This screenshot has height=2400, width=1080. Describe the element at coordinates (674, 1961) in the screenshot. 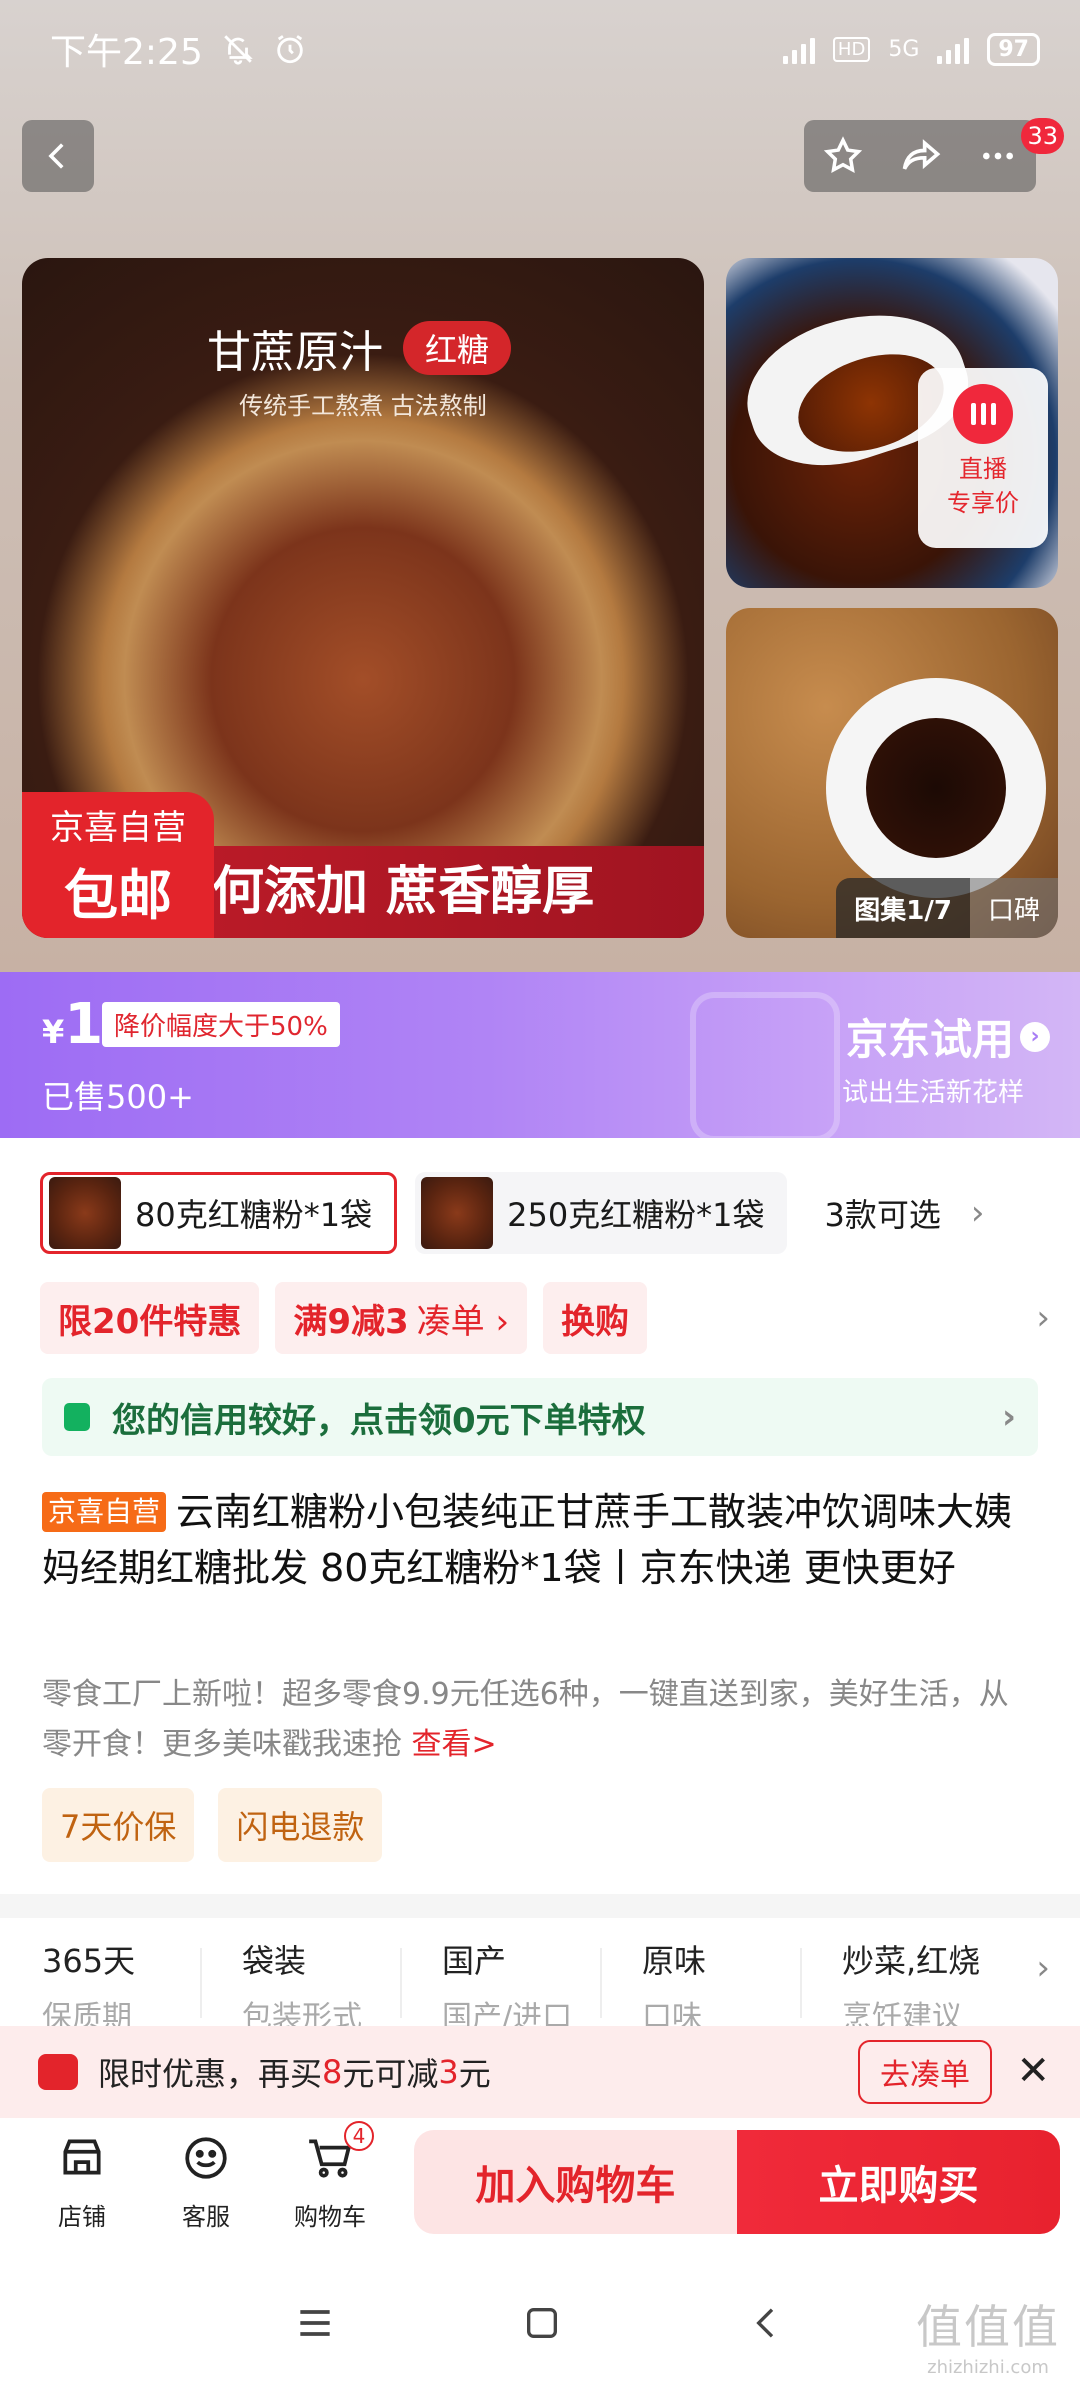

I see `spec-value: 原味` at that location.